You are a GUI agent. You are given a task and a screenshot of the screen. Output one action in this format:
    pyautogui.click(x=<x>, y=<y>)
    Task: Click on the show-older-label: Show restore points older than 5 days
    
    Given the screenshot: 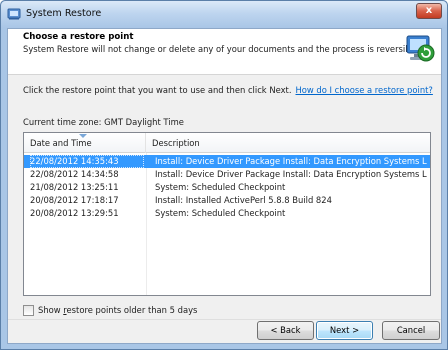 What is the action you would take?
    pyautogui.click(x=117, y=310)
    